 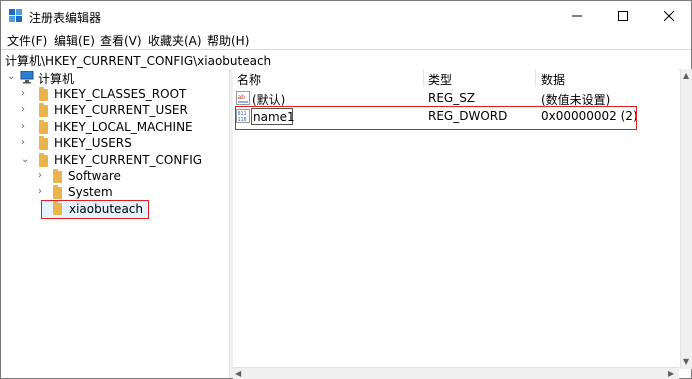 What do you see at coordinates (686, 75) in the screenshot?
I see `scroll-up-icon: ▲` at bounding box center [686, 75].